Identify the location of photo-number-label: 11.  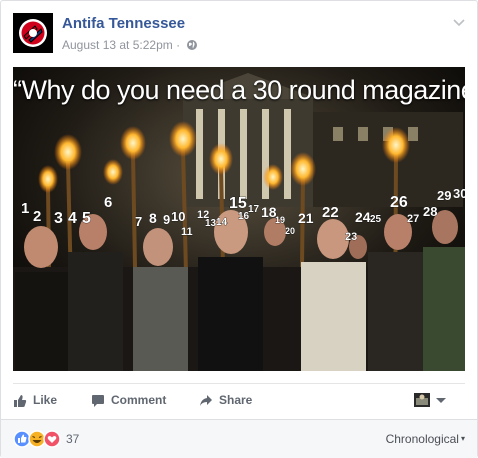
(187, 232).